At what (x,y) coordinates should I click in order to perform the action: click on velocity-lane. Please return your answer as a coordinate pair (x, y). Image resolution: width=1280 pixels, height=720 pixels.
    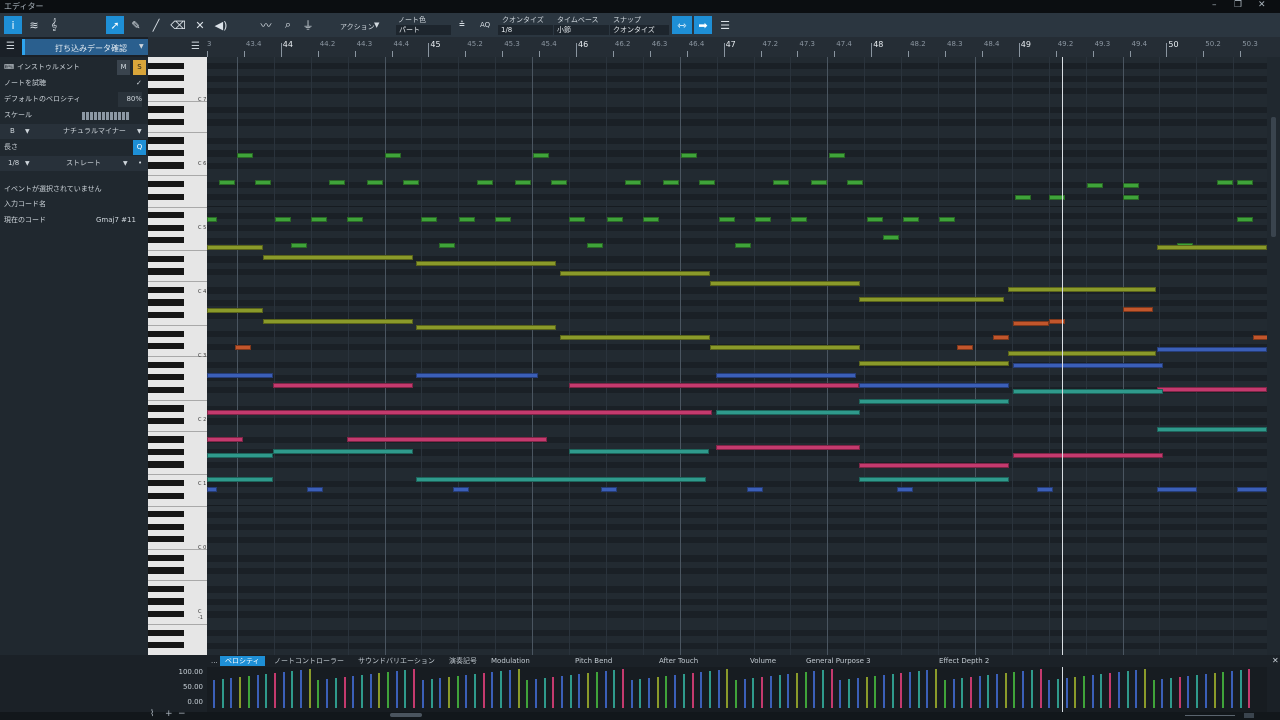
    Looking at the image, I should click on (737, 689).